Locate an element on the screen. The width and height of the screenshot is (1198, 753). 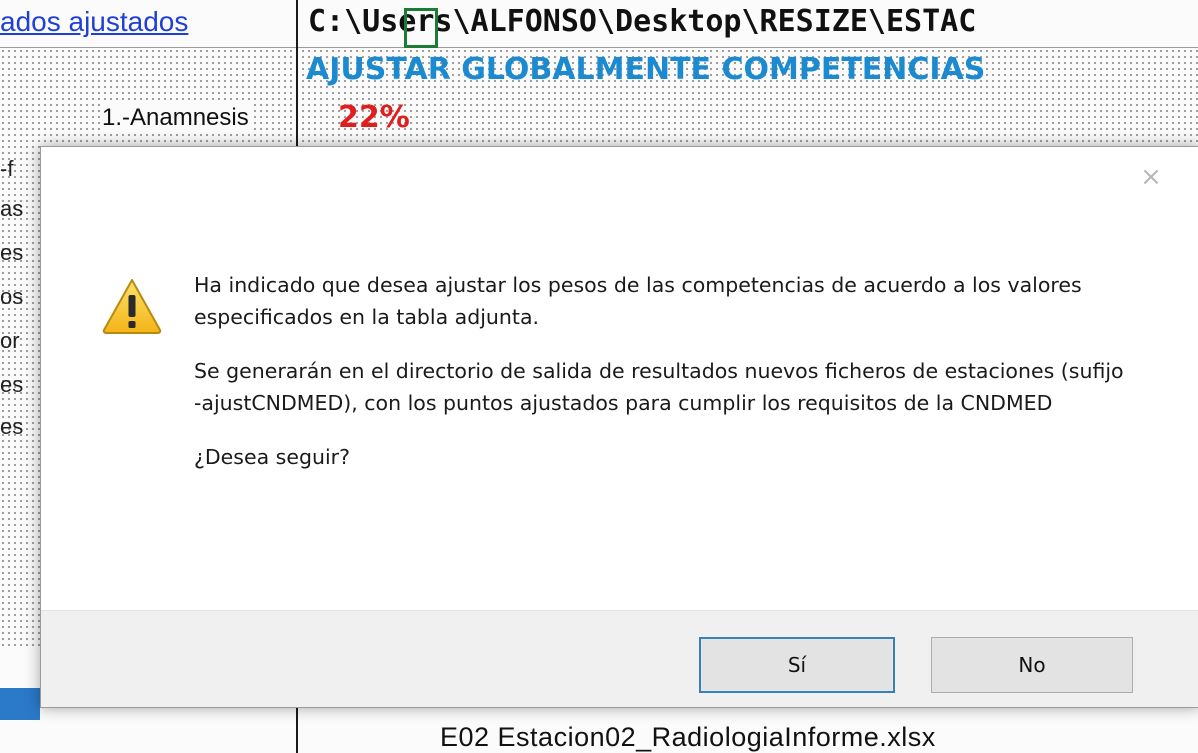
row-gridline is located at coordinates (599, 47).